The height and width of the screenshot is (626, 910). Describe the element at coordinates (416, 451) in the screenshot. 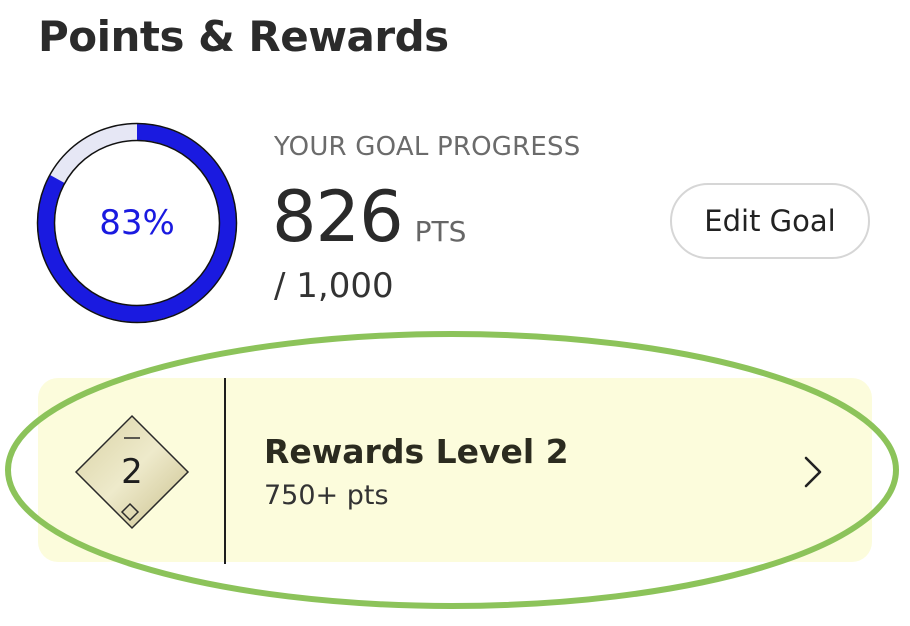

I see `rewards-level-title: Rewards Level 2` at that location.